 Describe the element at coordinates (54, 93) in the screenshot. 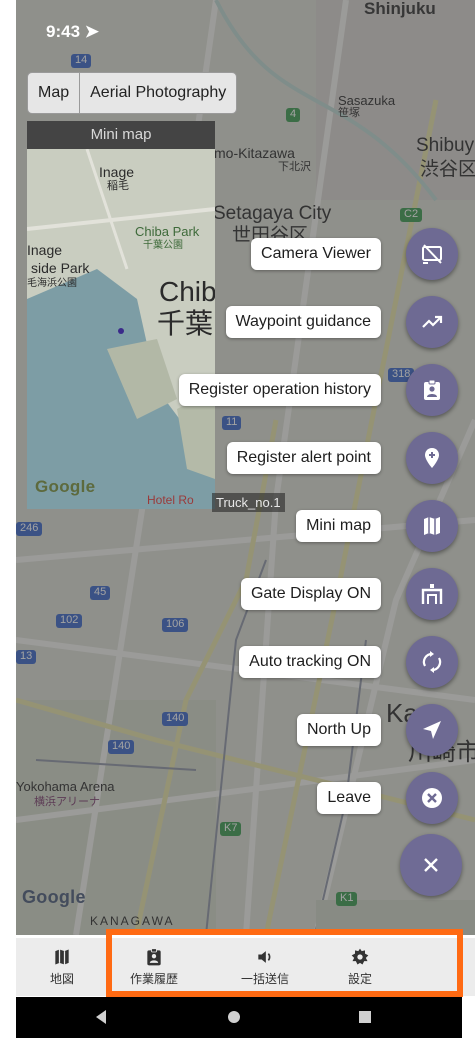

I see `map-type-map-button: Map` at that location.